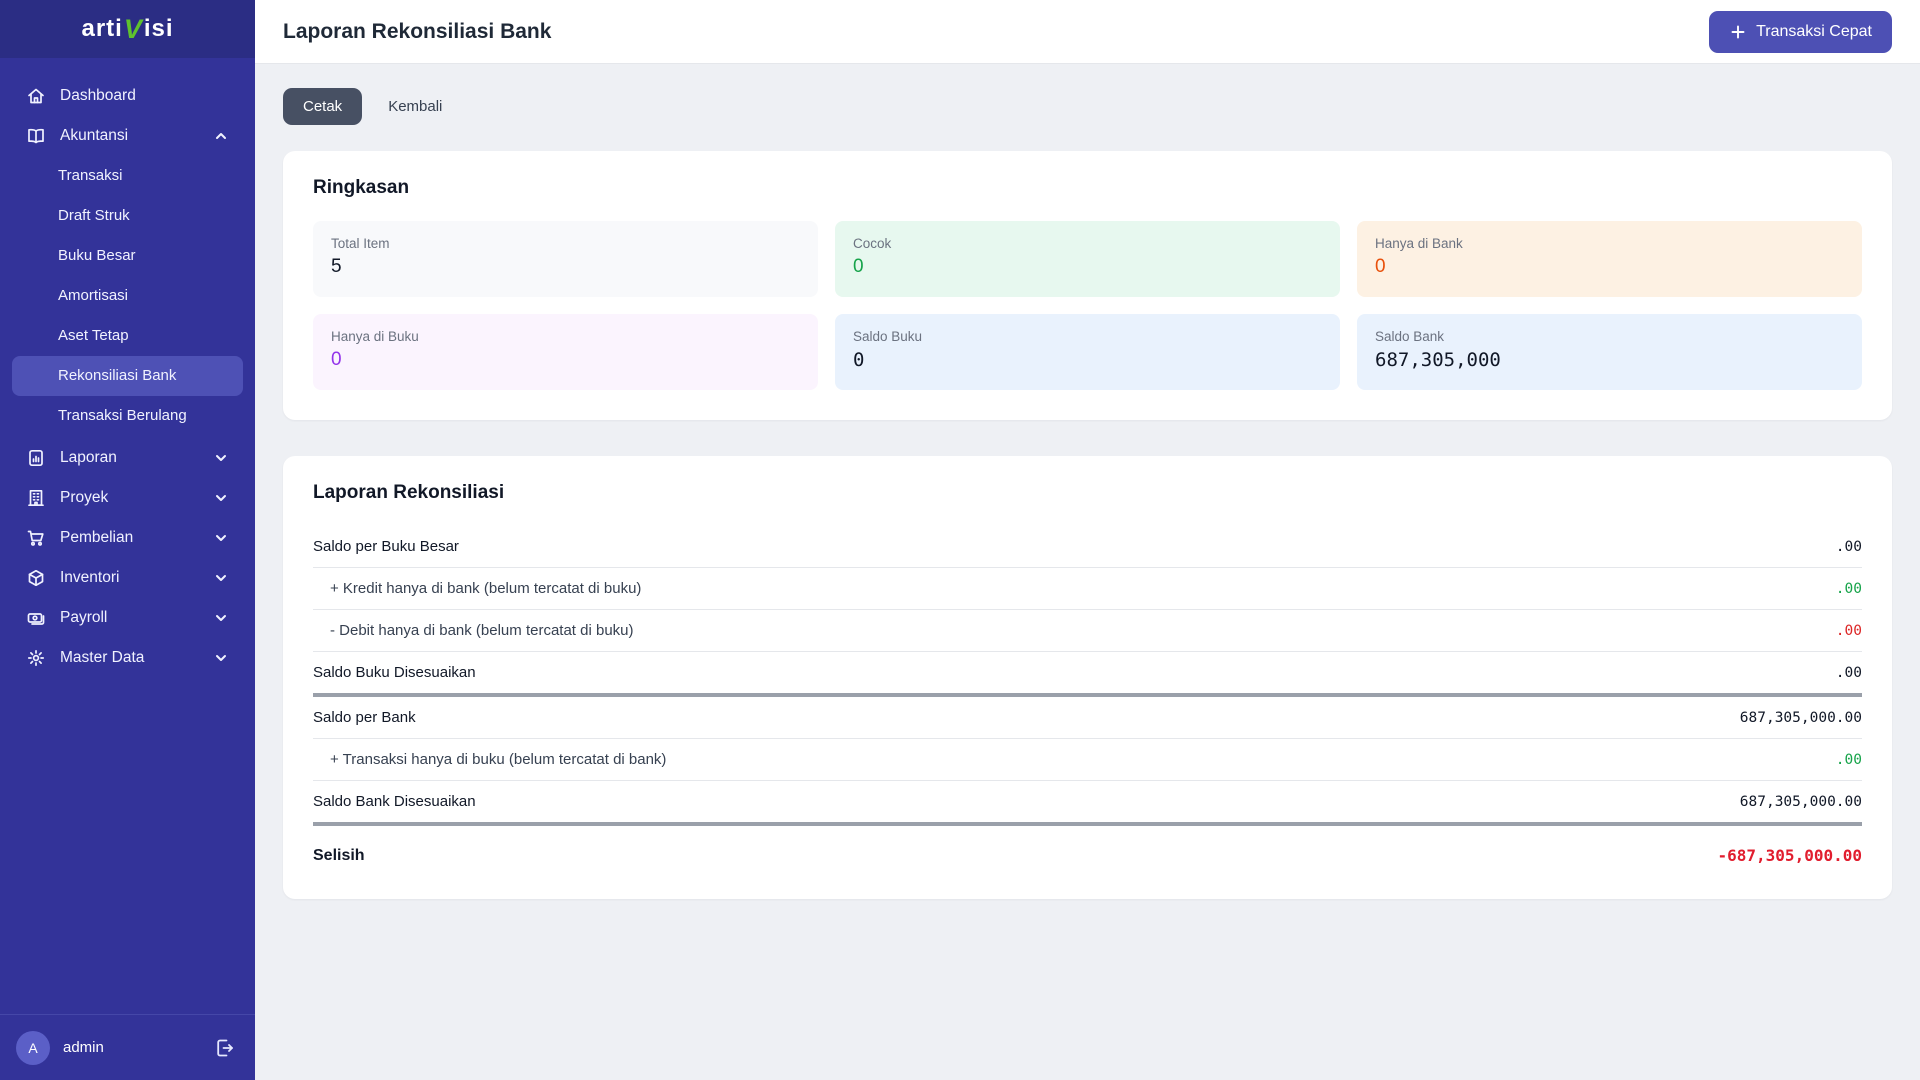 The image size is (1920, 1080). Describe the element at coordinates (98, 95) in the screenshot. I see `sidebar-item-label: Dashboard` at that location.